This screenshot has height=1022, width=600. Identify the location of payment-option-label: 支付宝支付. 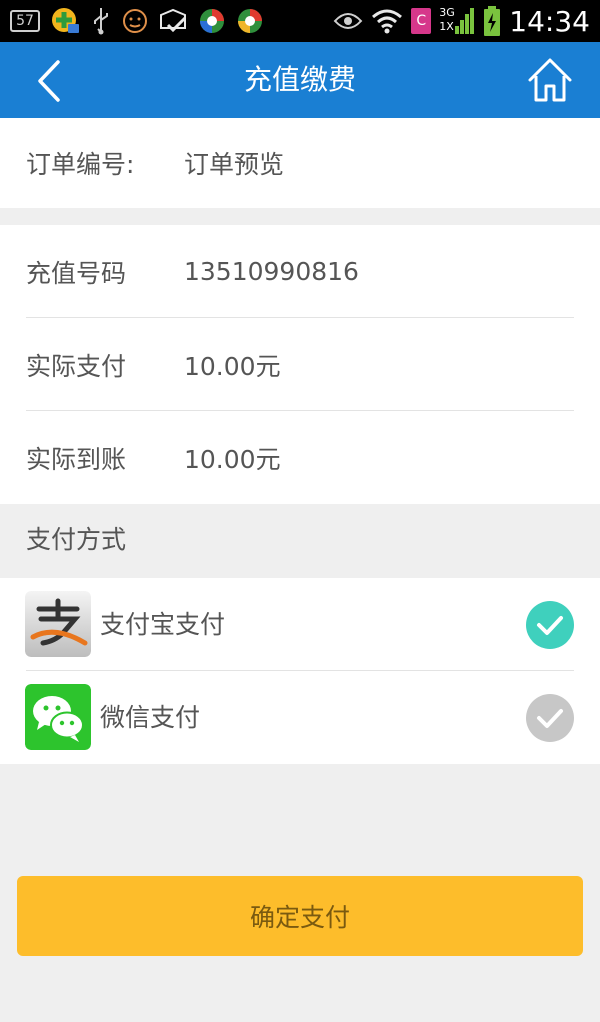
(163, 624).